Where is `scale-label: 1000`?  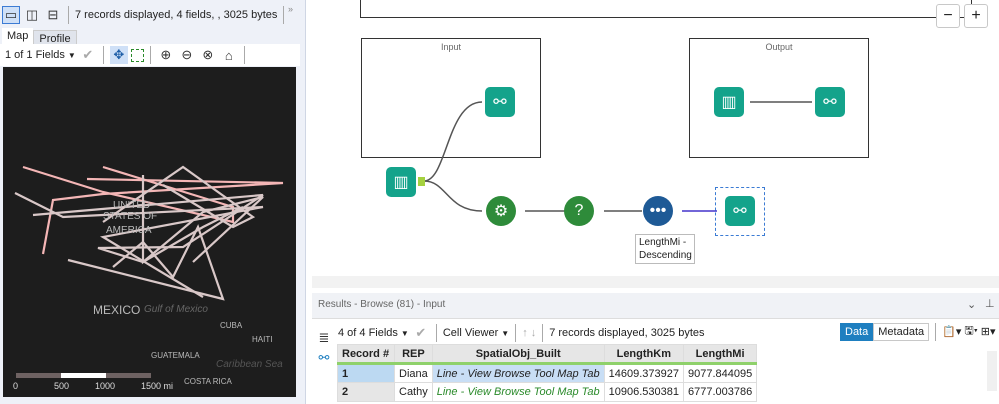
scale-label: 1000 is located at coordinates (105, 386).